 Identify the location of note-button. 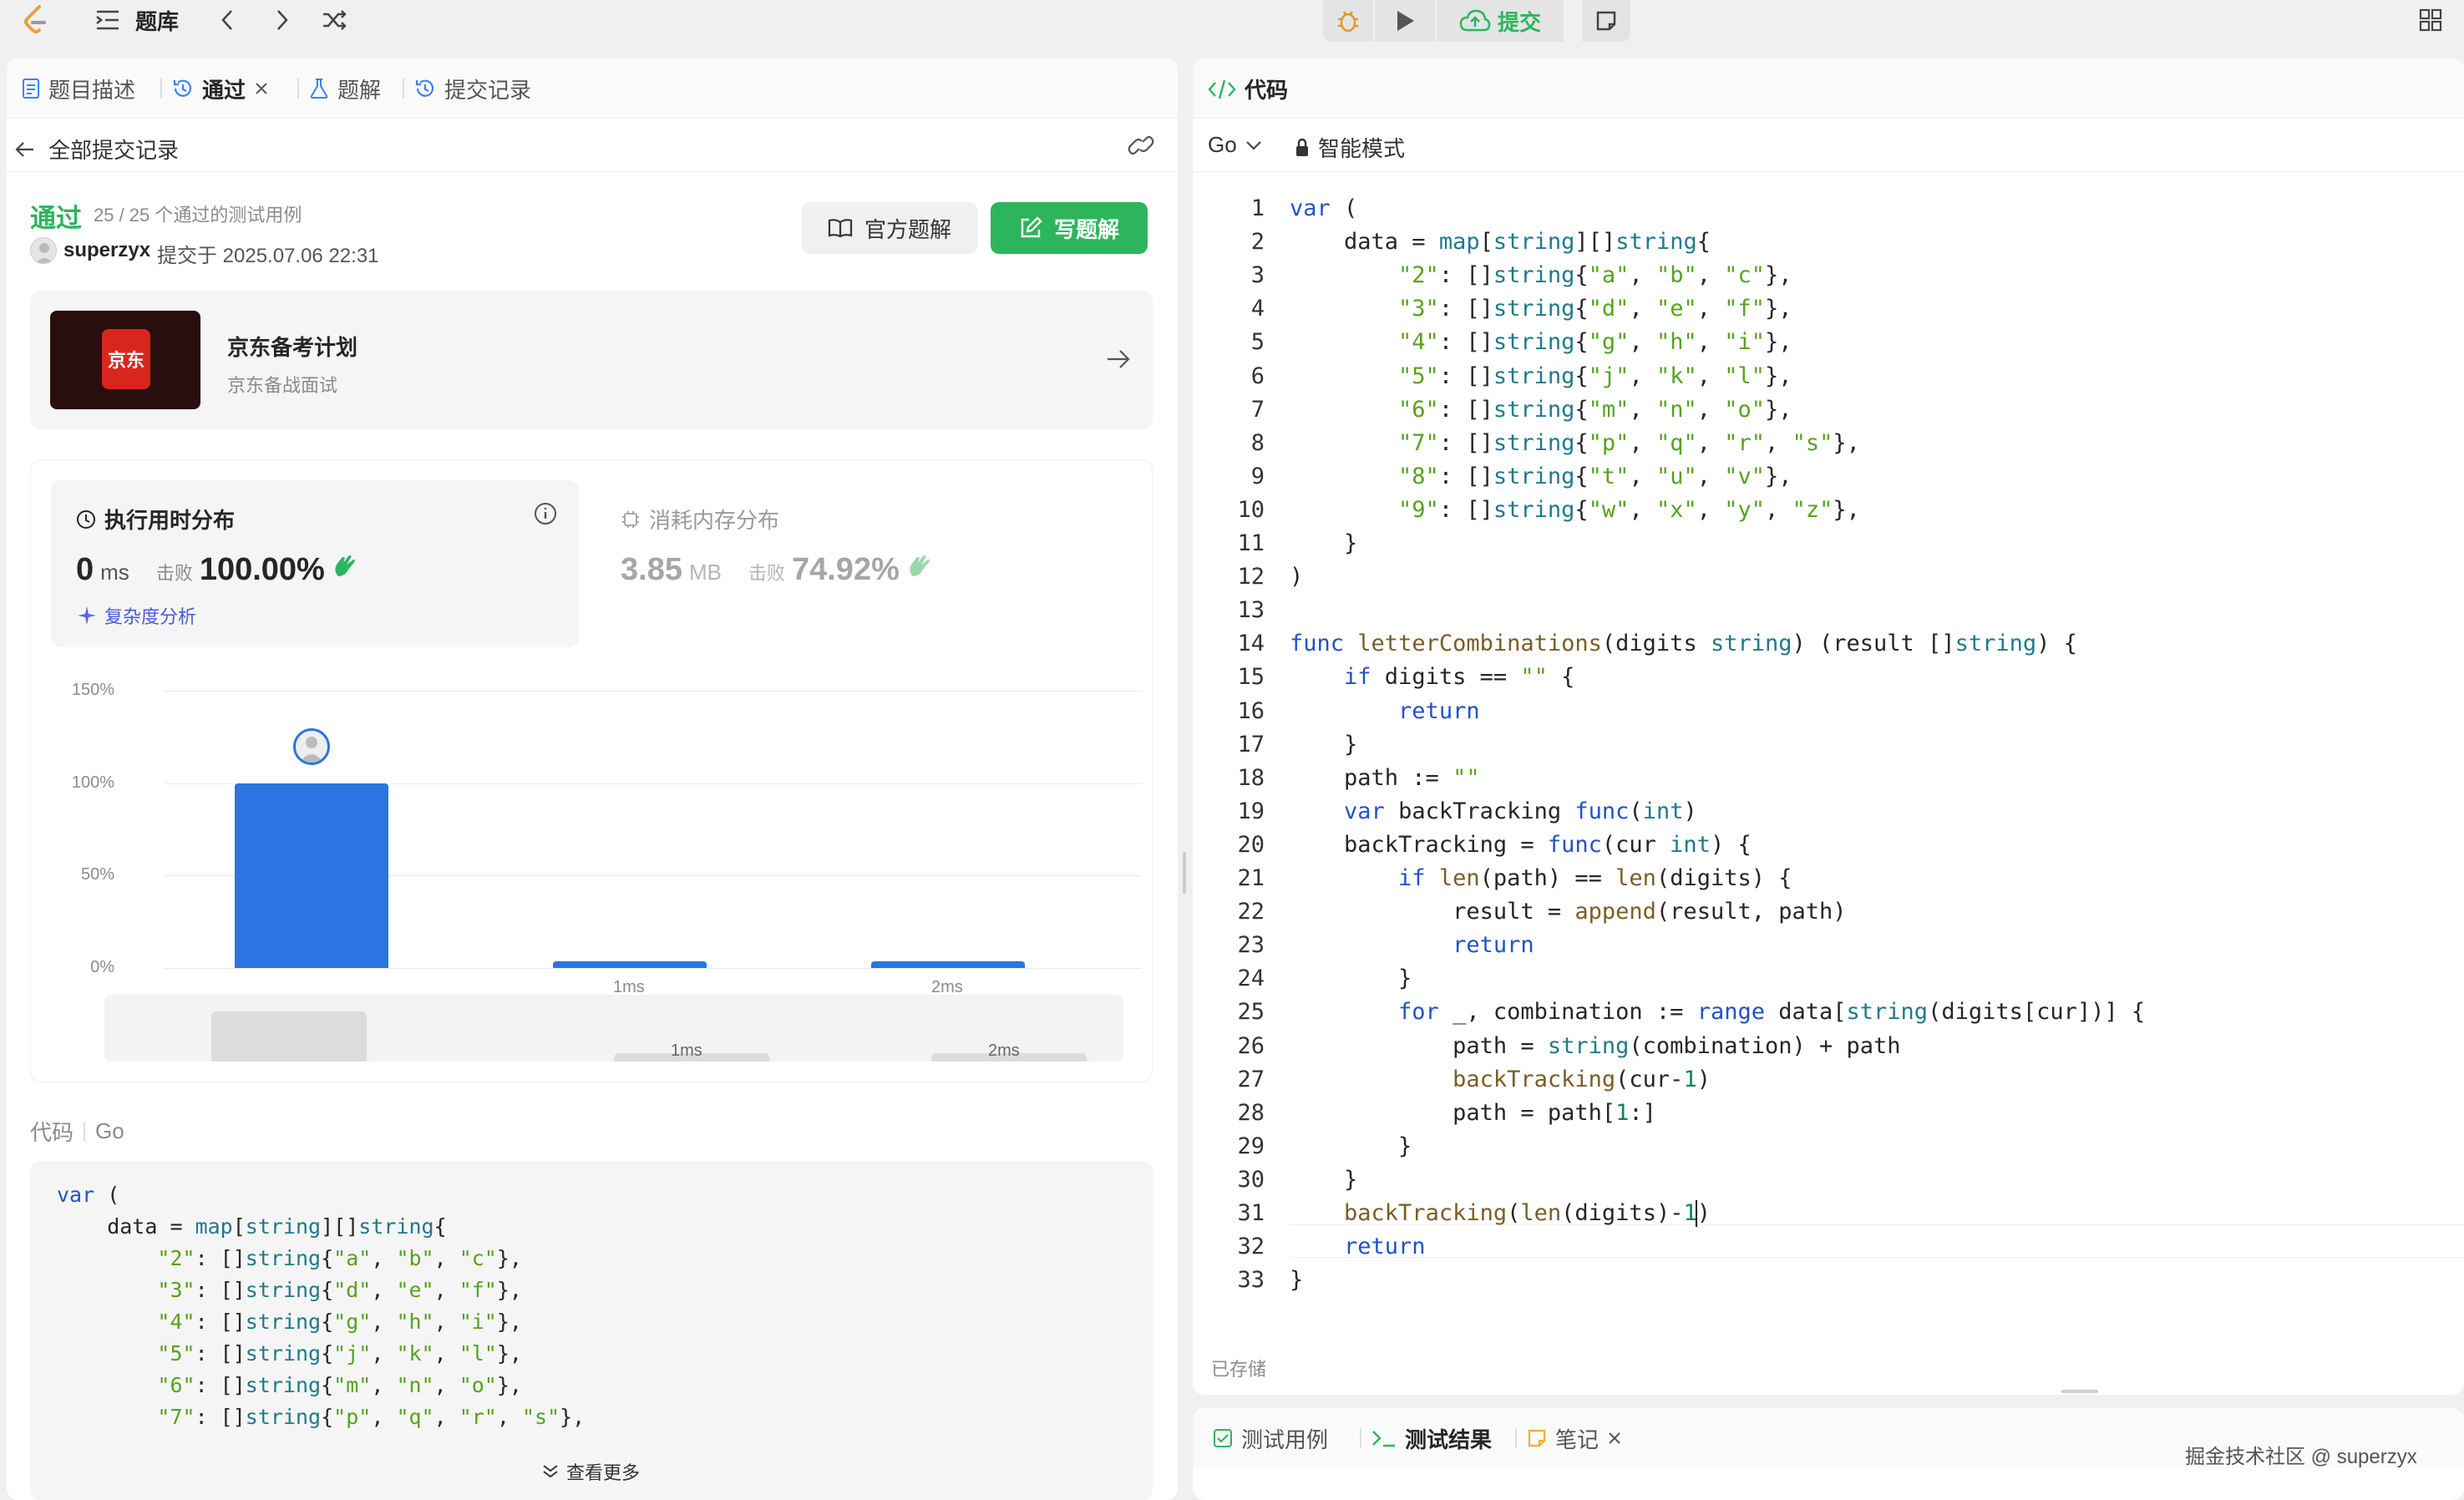
(1606, 21).